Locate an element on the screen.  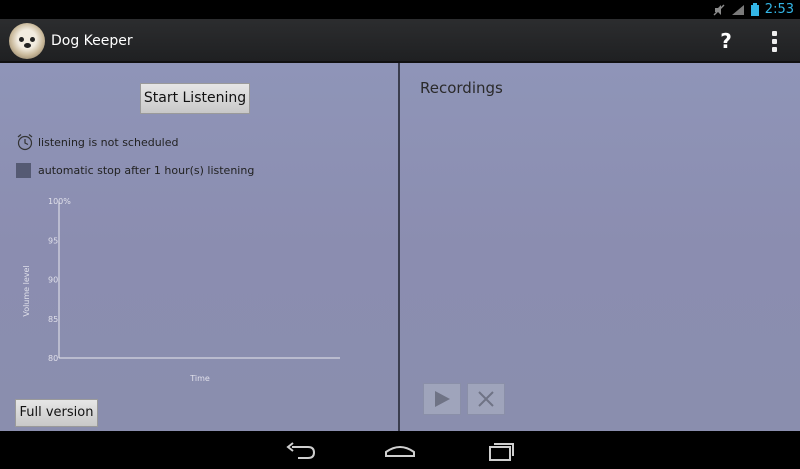
delete-button is located at coordinates (486, 399).